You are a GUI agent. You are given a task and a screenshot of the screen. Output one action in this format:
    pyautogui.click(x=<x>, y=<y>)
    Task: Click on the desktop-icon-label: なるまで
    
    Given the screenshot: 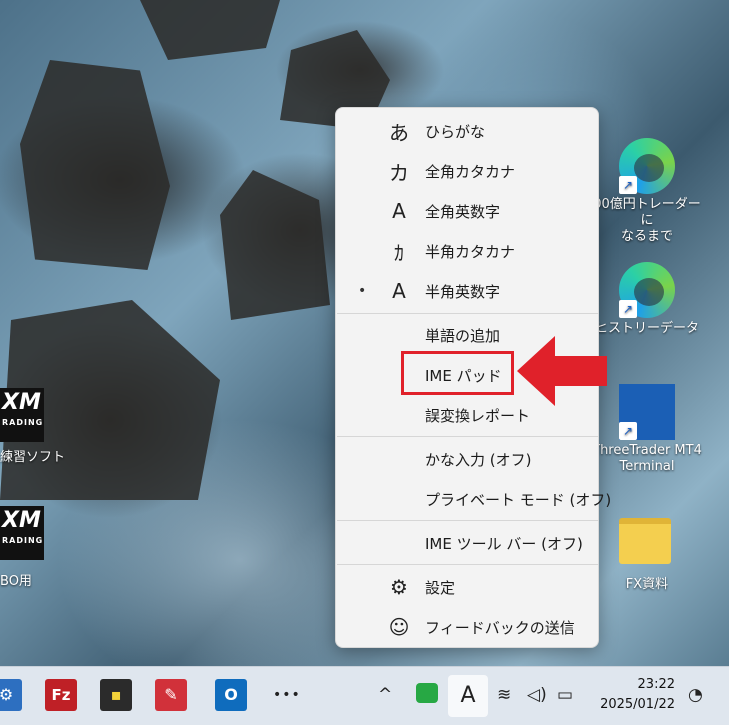 What is the action you would take?
    pyautogui.click(x=646, y=236)
    